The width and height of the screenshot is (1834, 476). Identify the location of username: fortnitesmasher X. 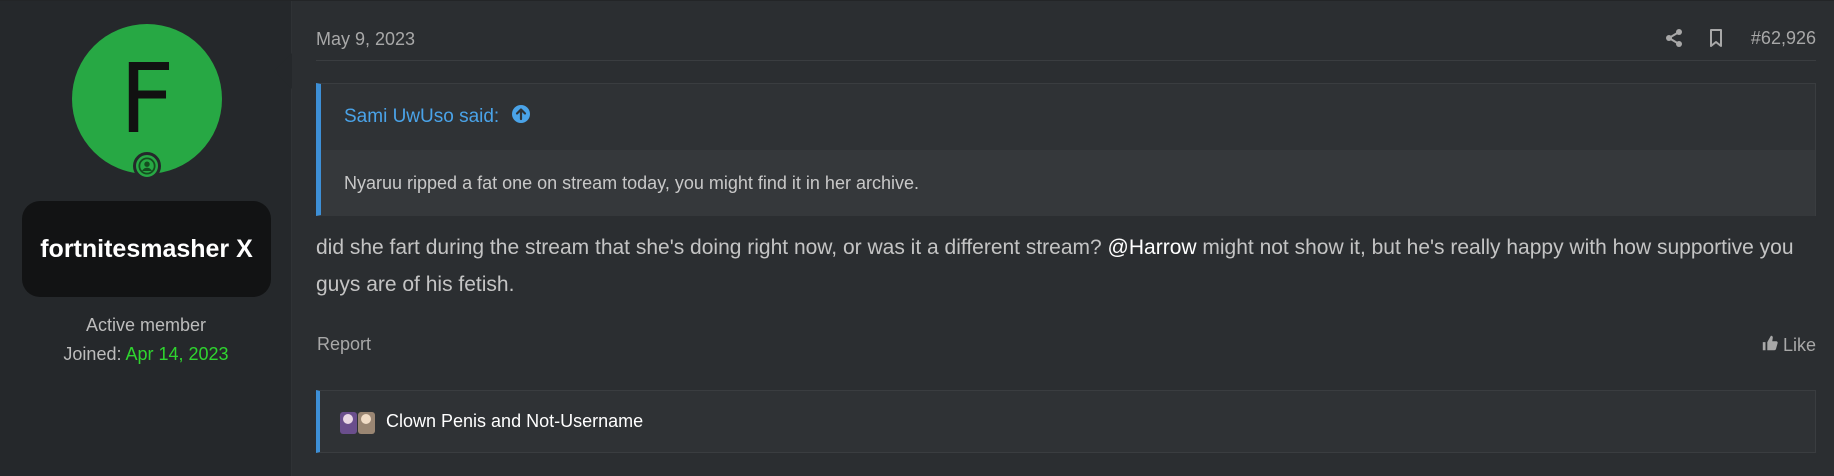
(146, 249).